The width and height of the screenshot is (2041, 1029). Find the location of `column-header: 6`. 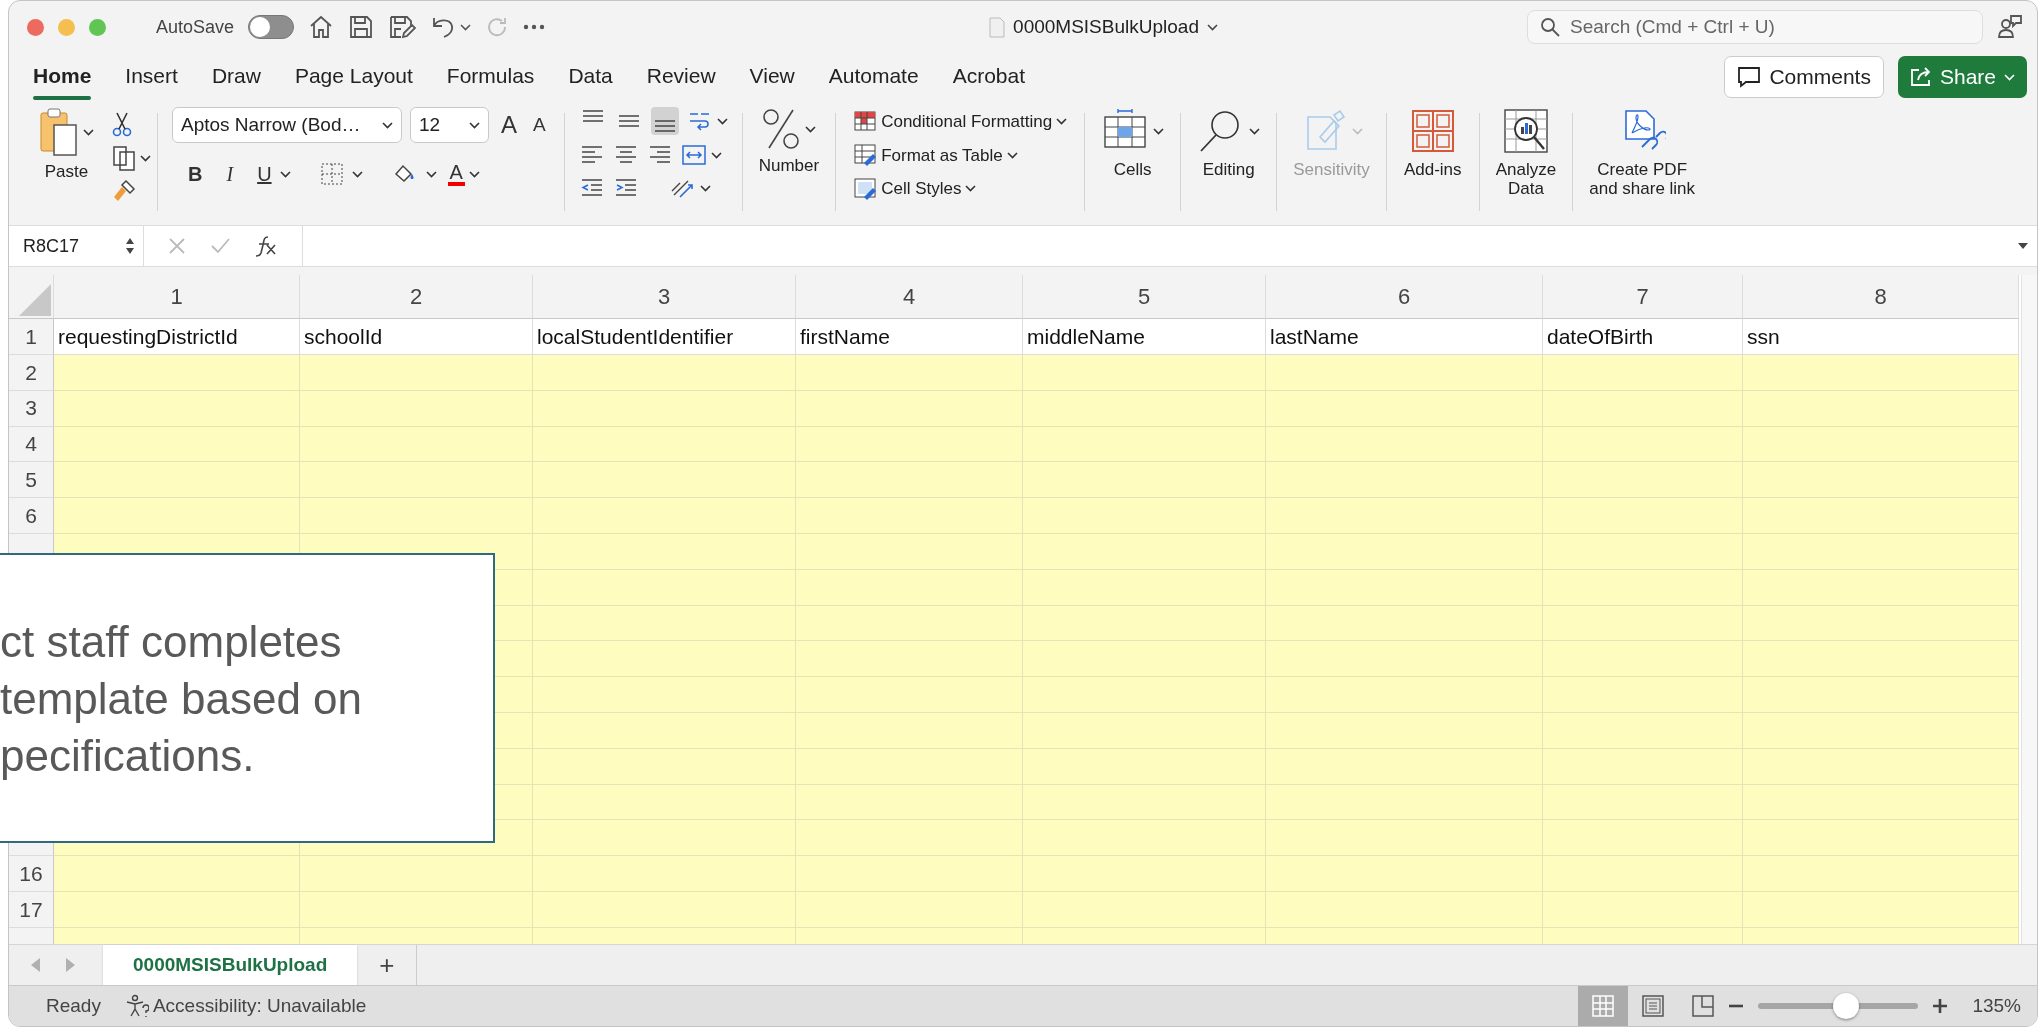

column-header: 6 is located at coordinates (1404, 297).